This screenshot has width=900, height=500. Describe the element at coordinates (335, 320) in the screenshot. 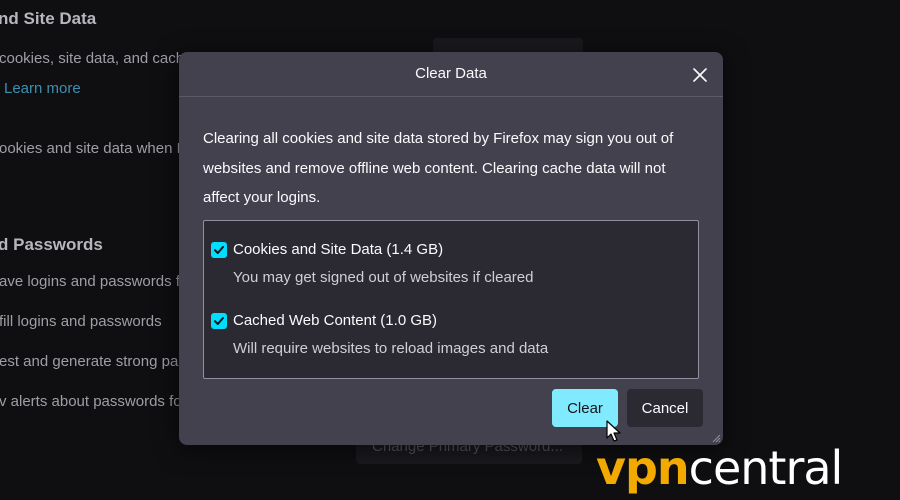

I see `cache-option-label: Cached Web Content (1.0 GB)` at that location.